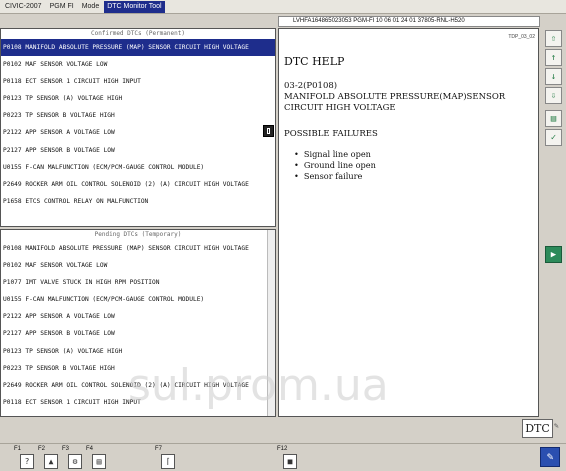 This screenshot has height=471, width=566. I want to click on check-icon: ✓, so click(553, 137).